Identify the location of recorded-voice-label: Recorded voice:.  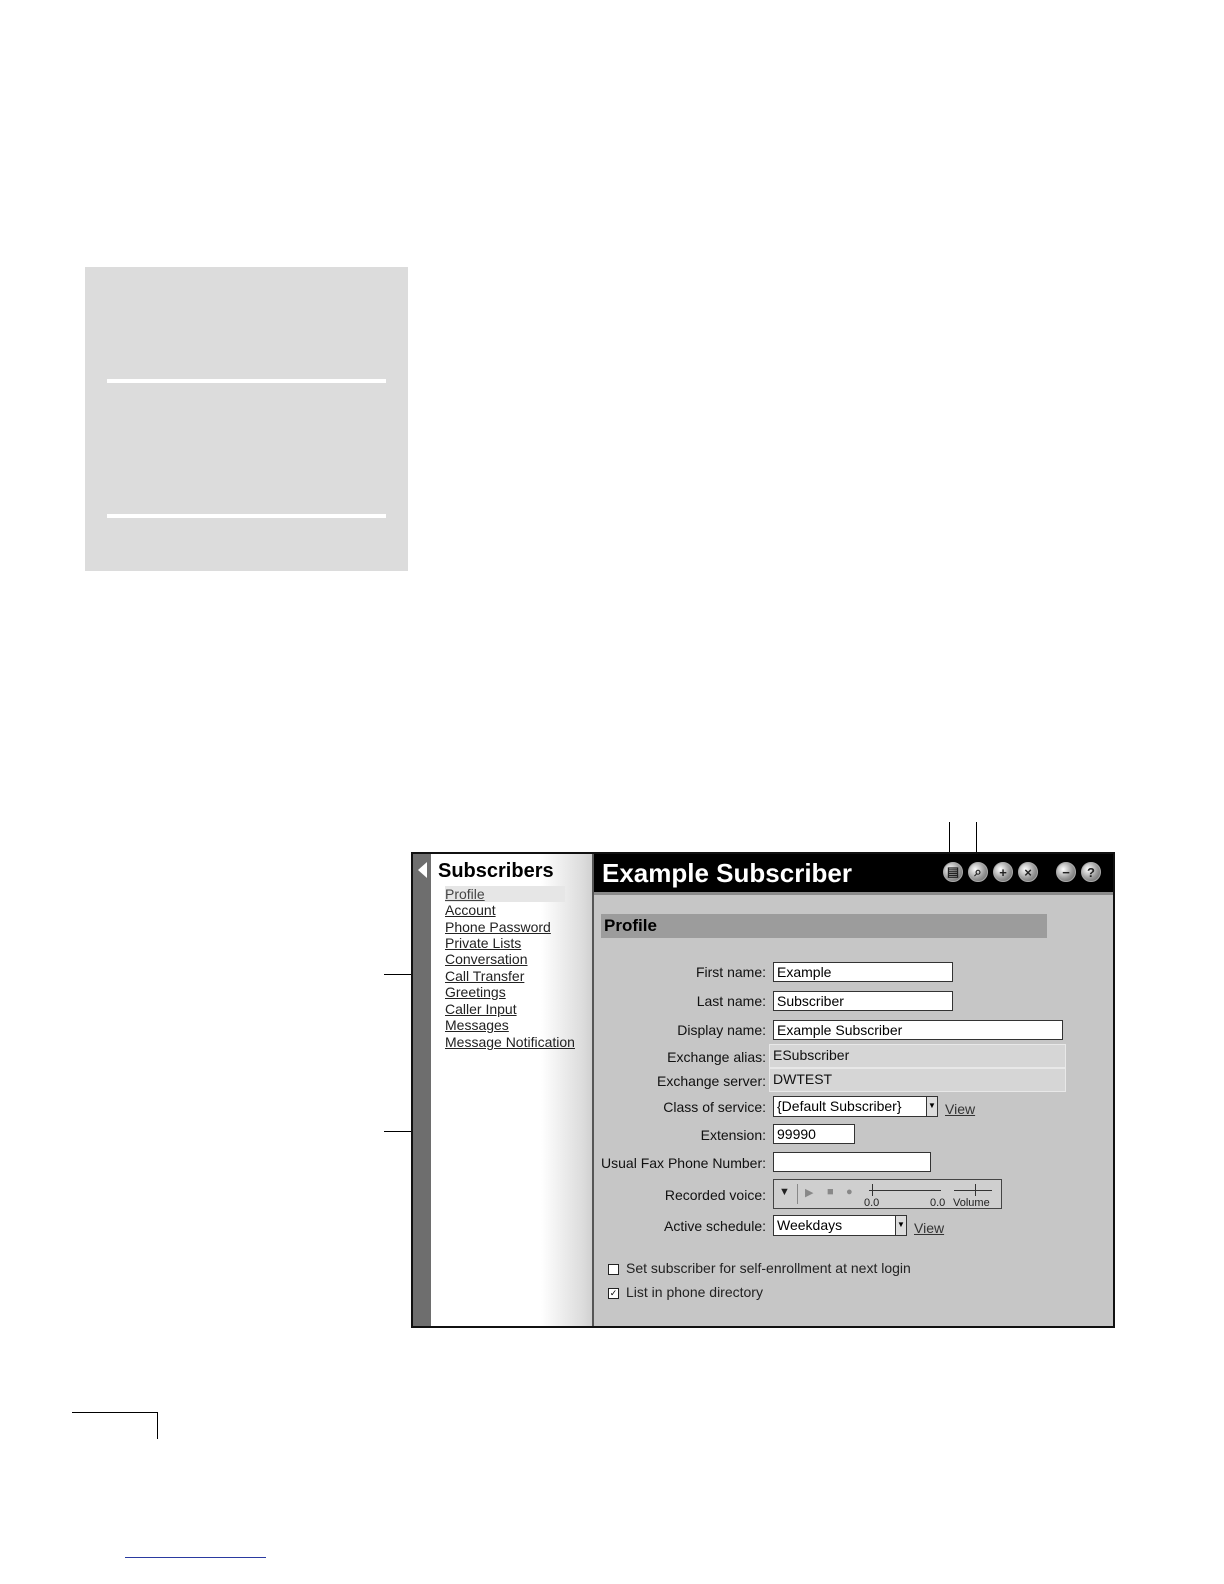
(715, 1195).